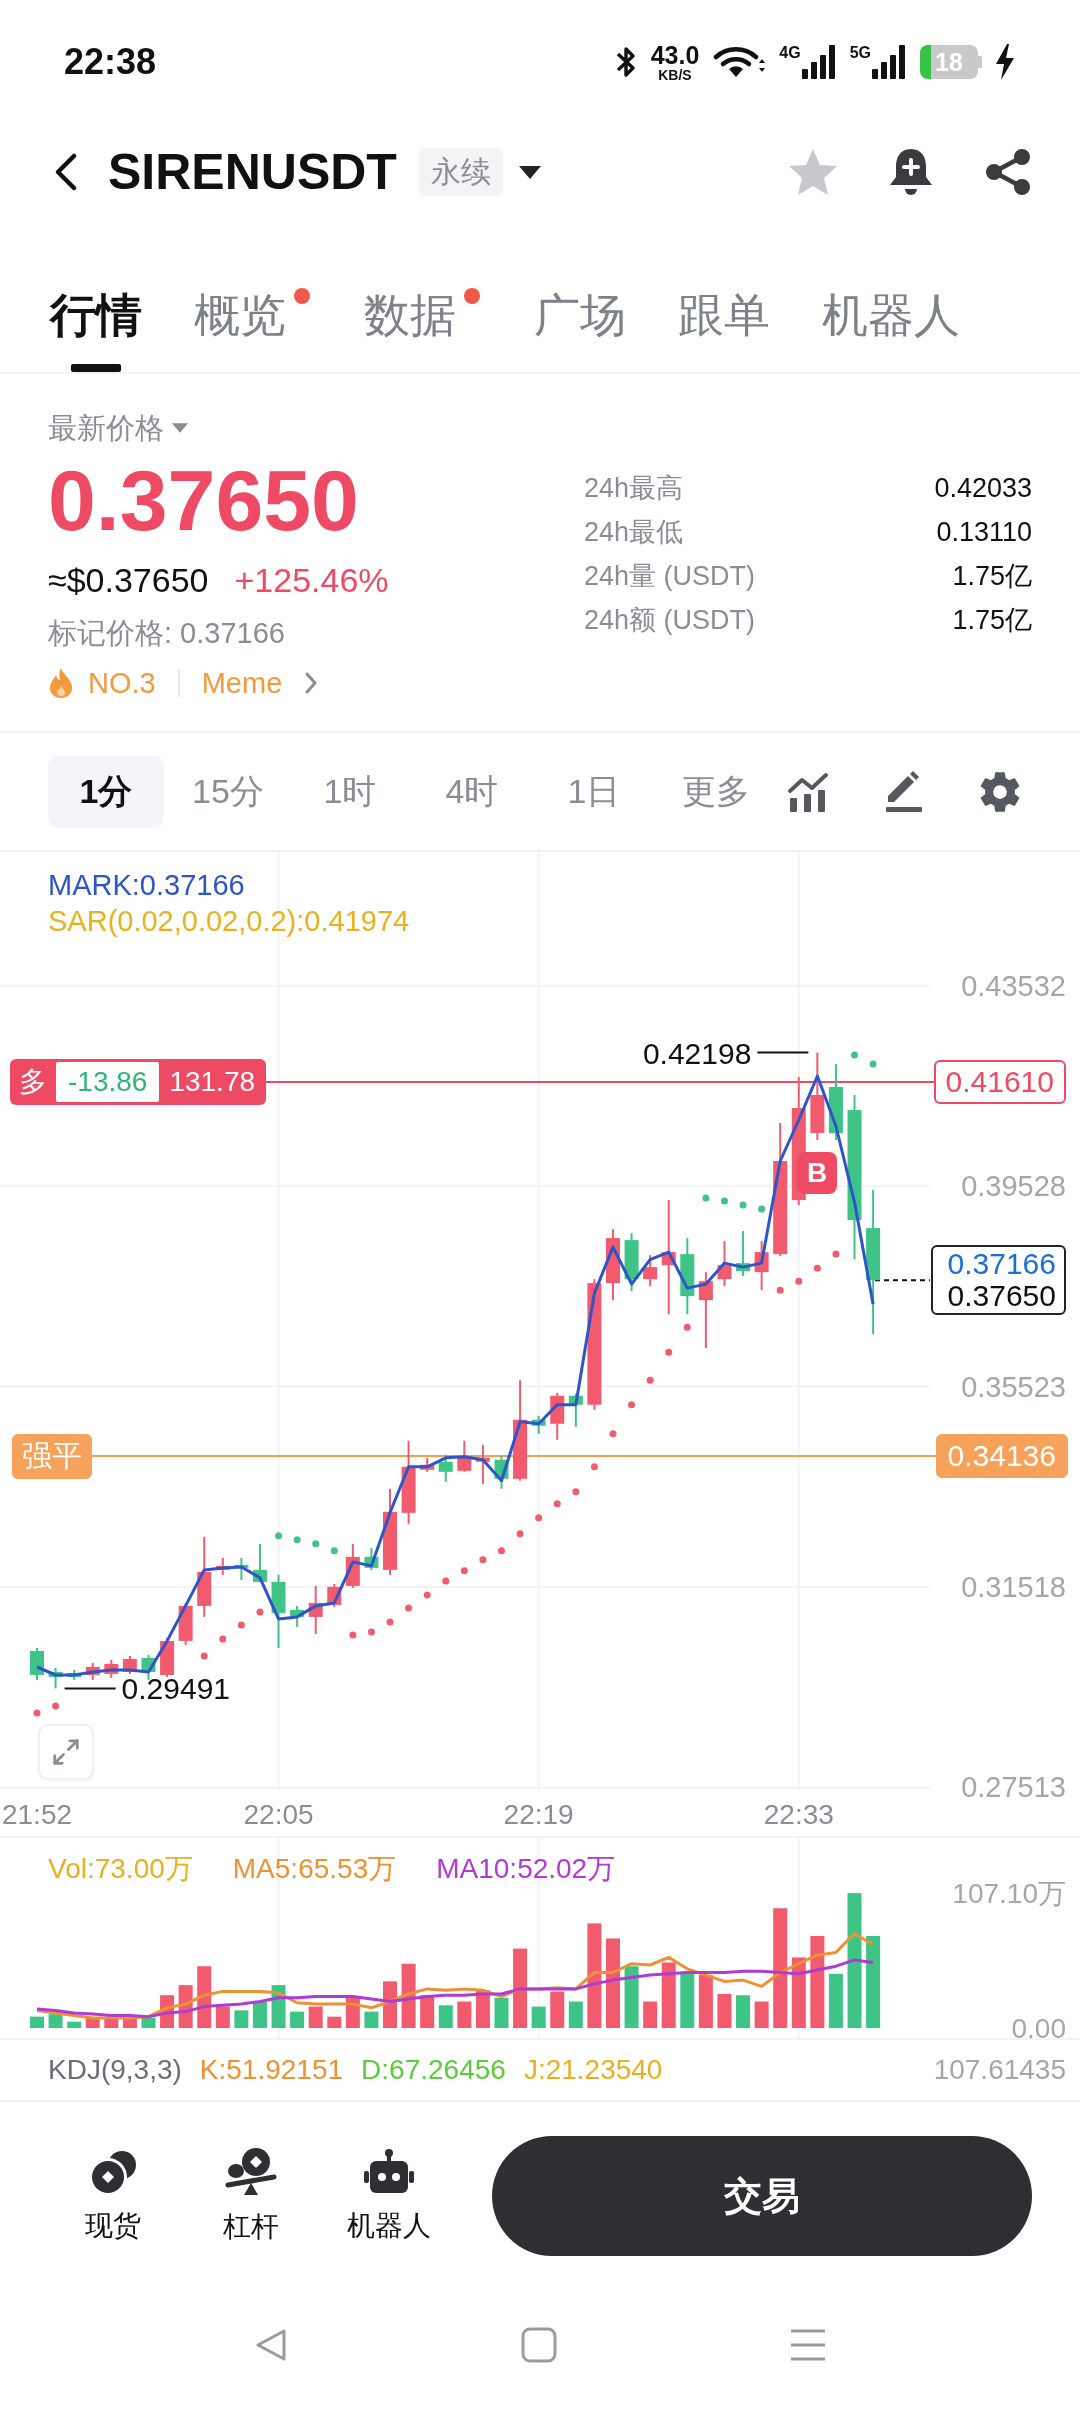 This screenshot has height=2412, width=1080. I want to click on shortcut-button: 杠杆, so click(251, 2196).